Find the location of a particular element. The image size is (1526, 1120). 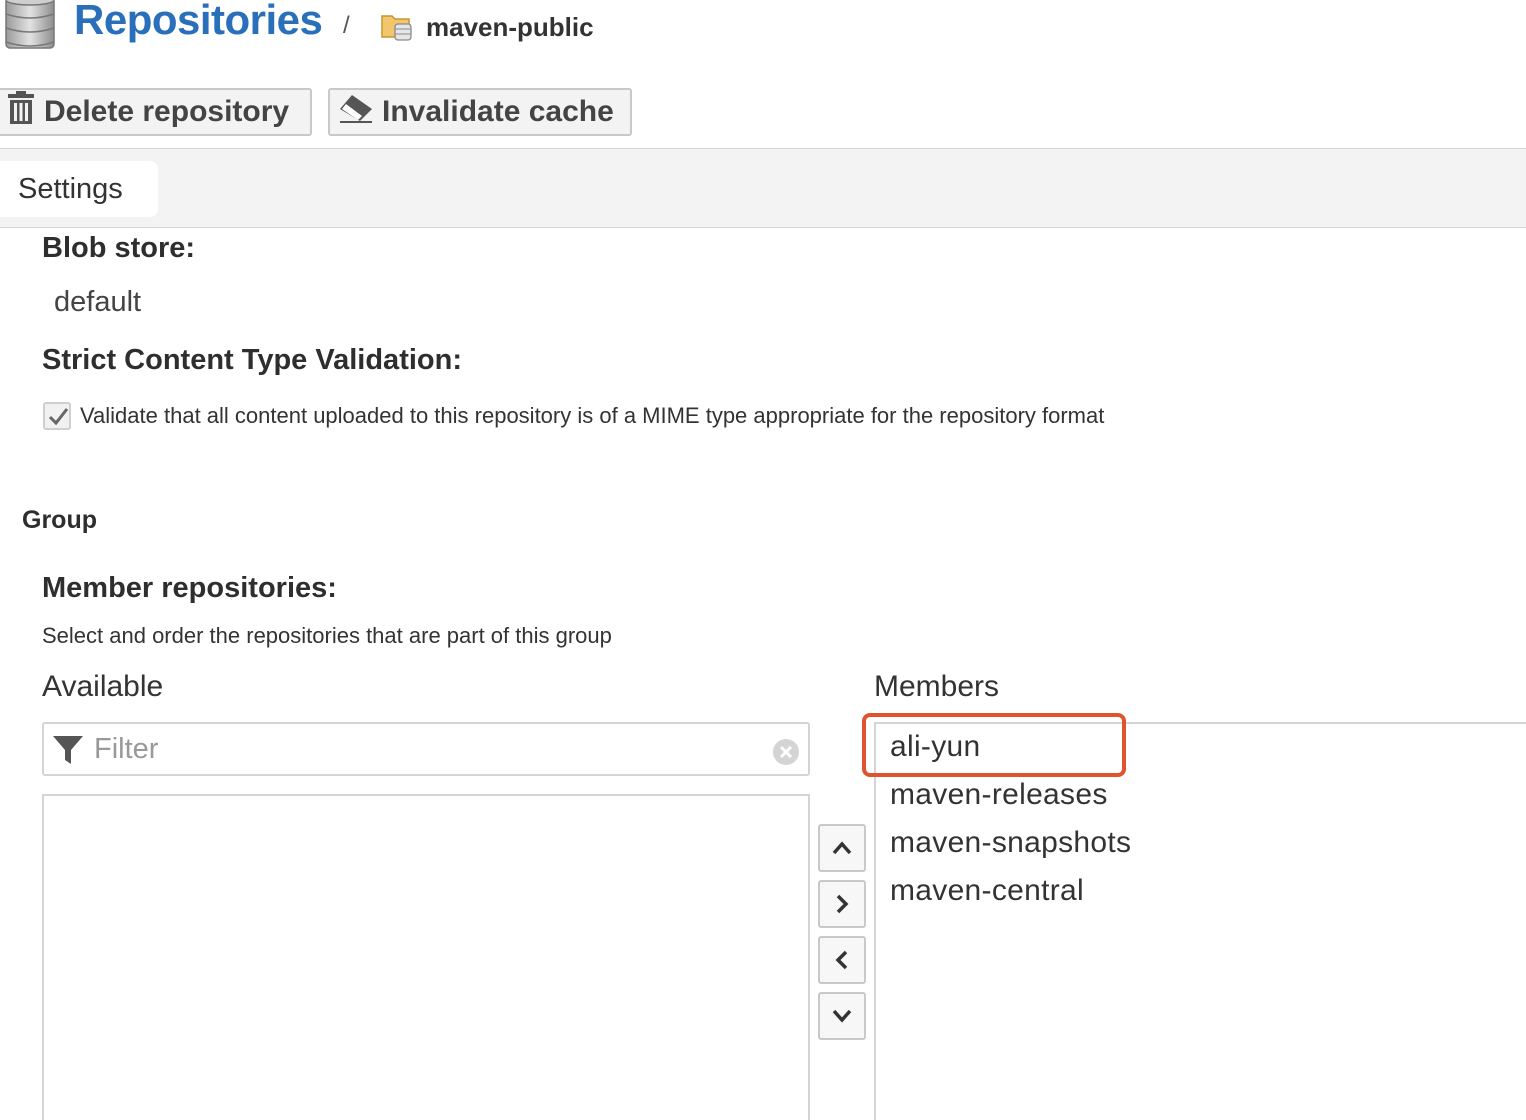

clear-filter-icon is located at coordinates (786, 754).